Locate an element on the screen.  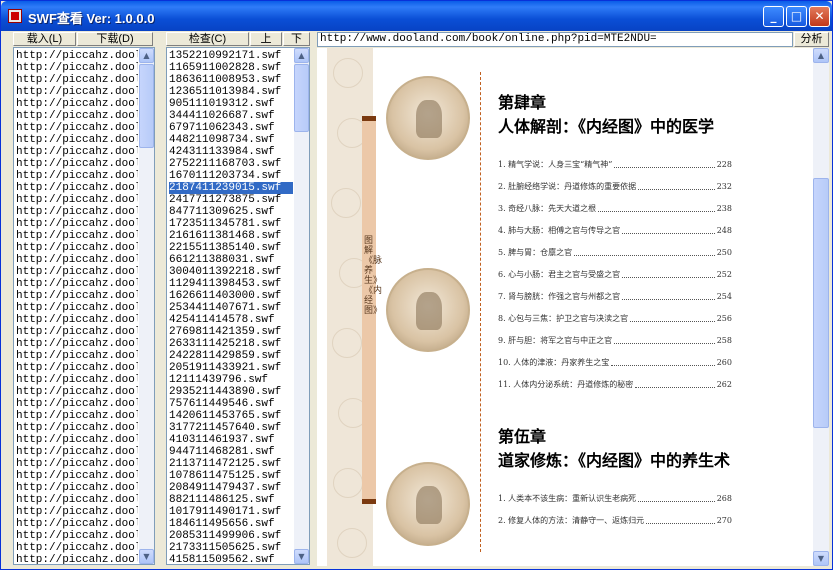
minimize-button: _ is located at coordinates (773, 16).